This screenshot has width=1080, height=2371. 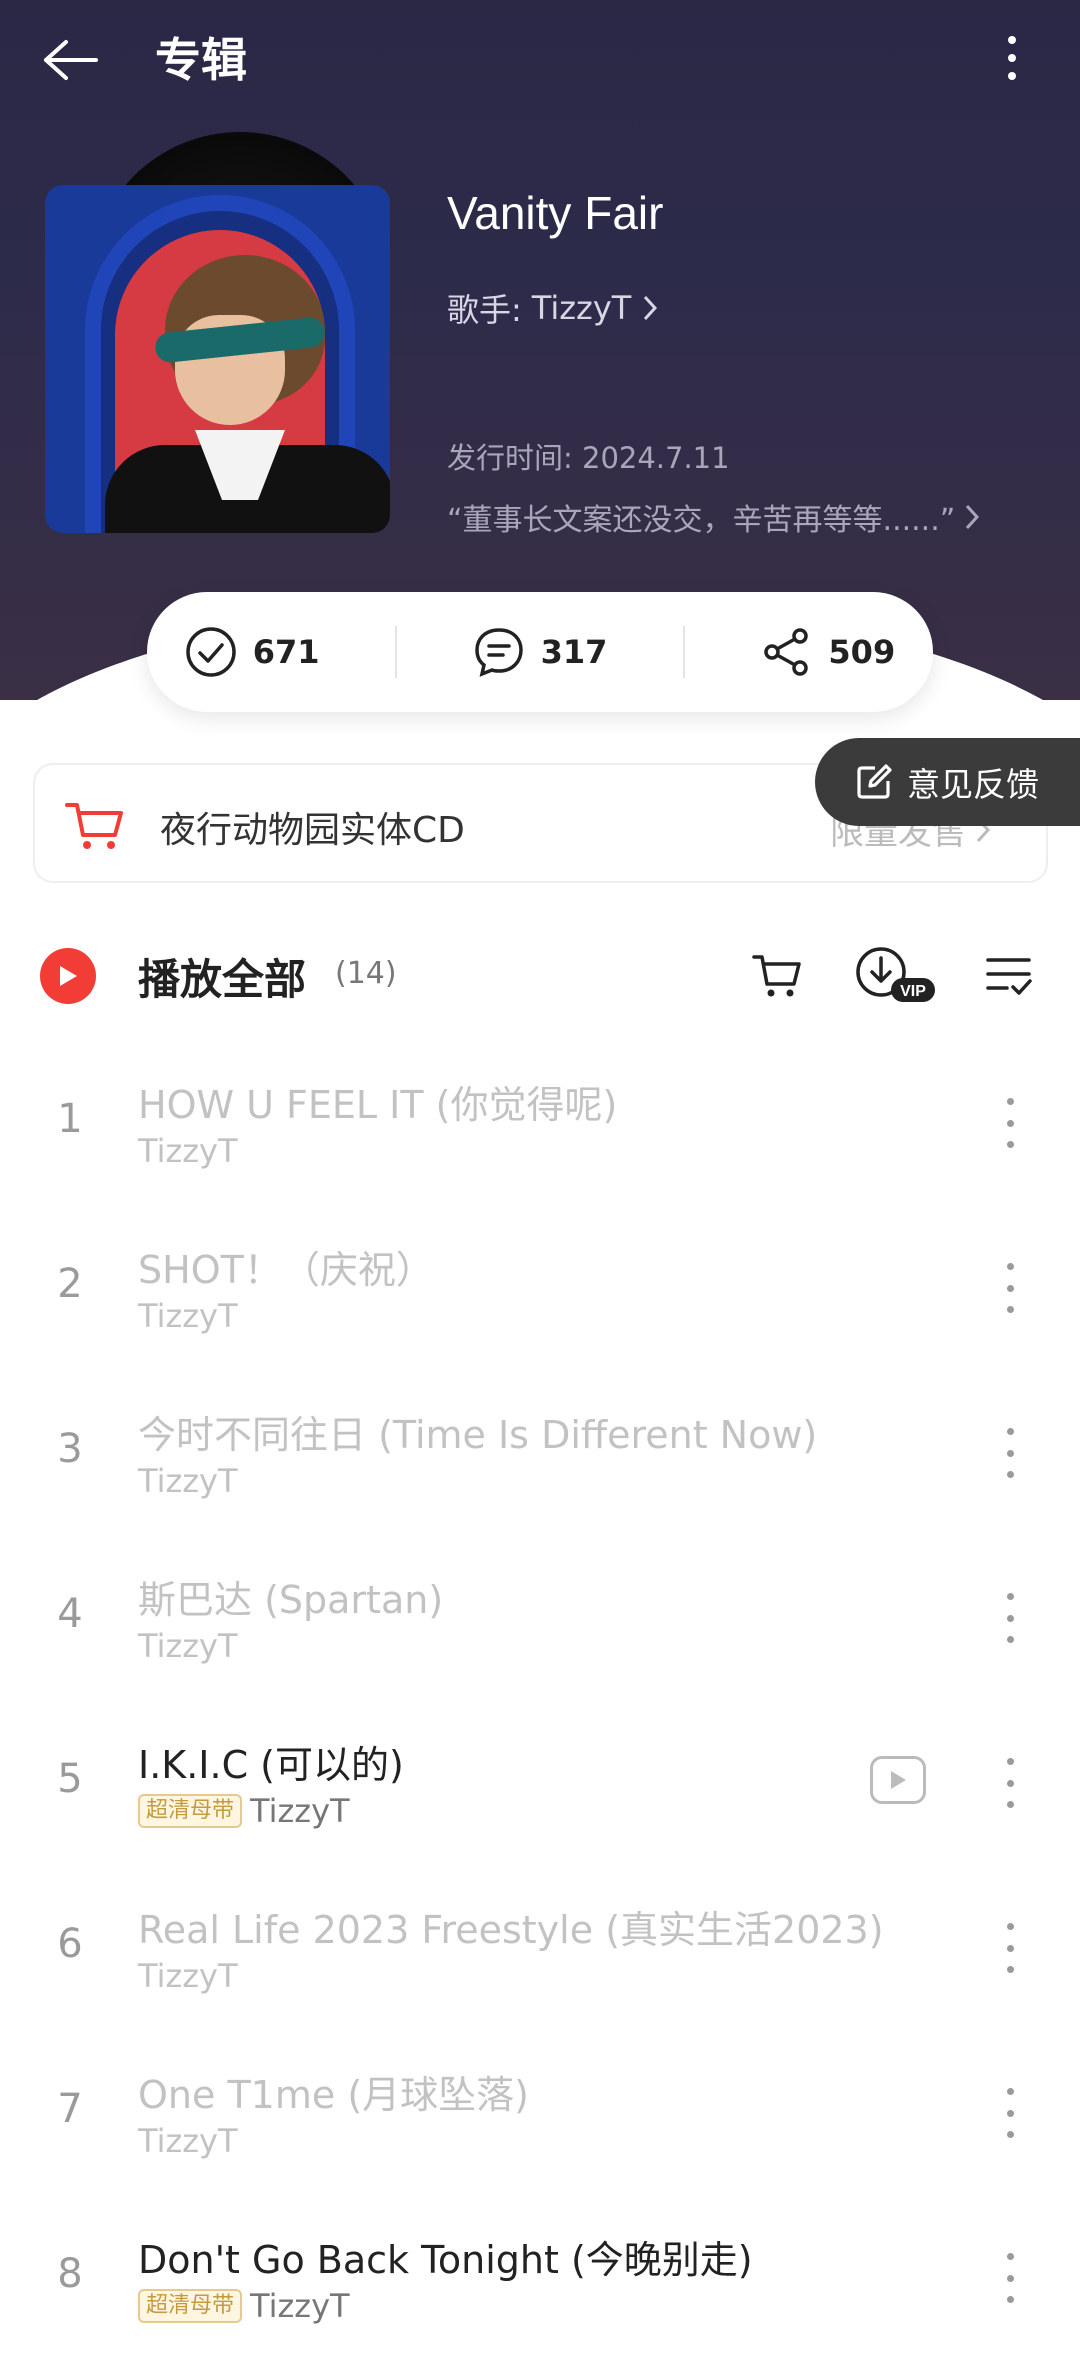 I want to click on play-icon, so click(x=68, y=976).